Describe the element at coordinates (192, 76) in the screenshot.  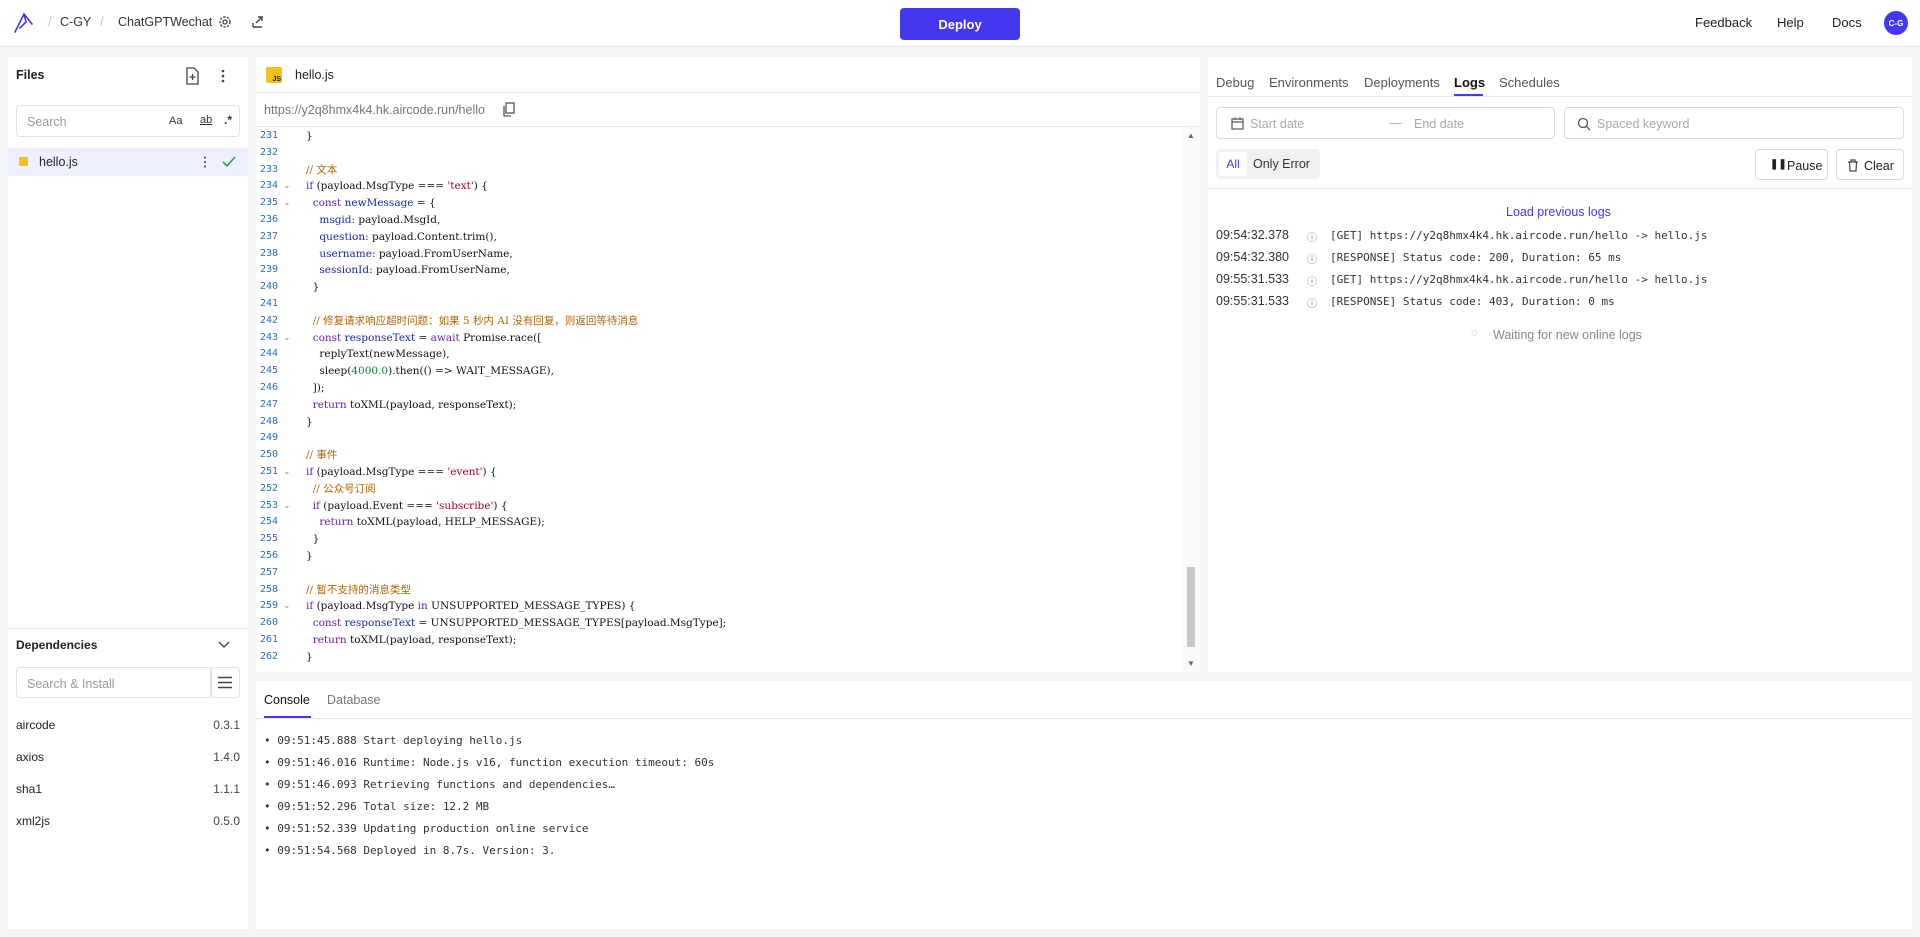
I see `new-file-icon` at that location.